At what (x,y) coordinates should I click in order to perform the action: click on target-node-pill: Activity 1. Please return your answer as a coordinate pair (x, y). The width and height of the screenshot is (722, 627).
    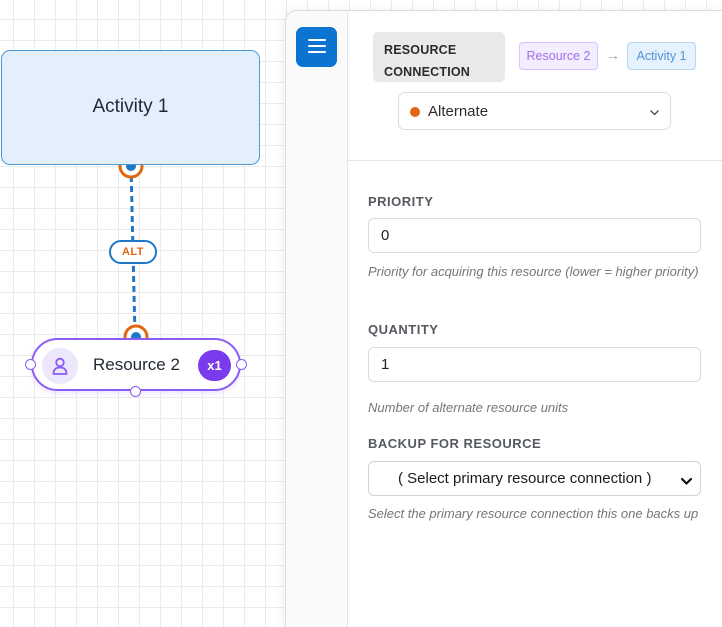
    Looking at the image, I should click on (661, 56).